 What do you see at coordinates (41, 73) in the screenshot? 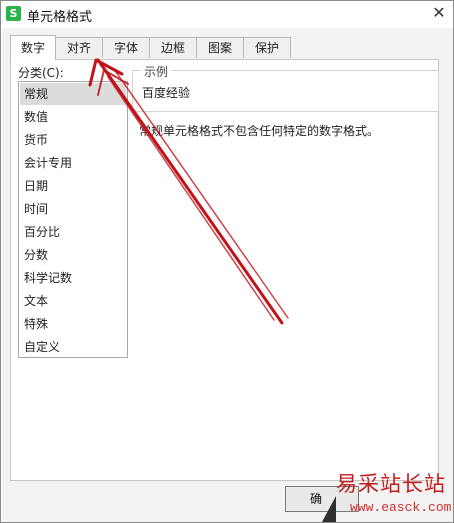
I see `category-label: 分类(C):` at bounding box center [41, 73].